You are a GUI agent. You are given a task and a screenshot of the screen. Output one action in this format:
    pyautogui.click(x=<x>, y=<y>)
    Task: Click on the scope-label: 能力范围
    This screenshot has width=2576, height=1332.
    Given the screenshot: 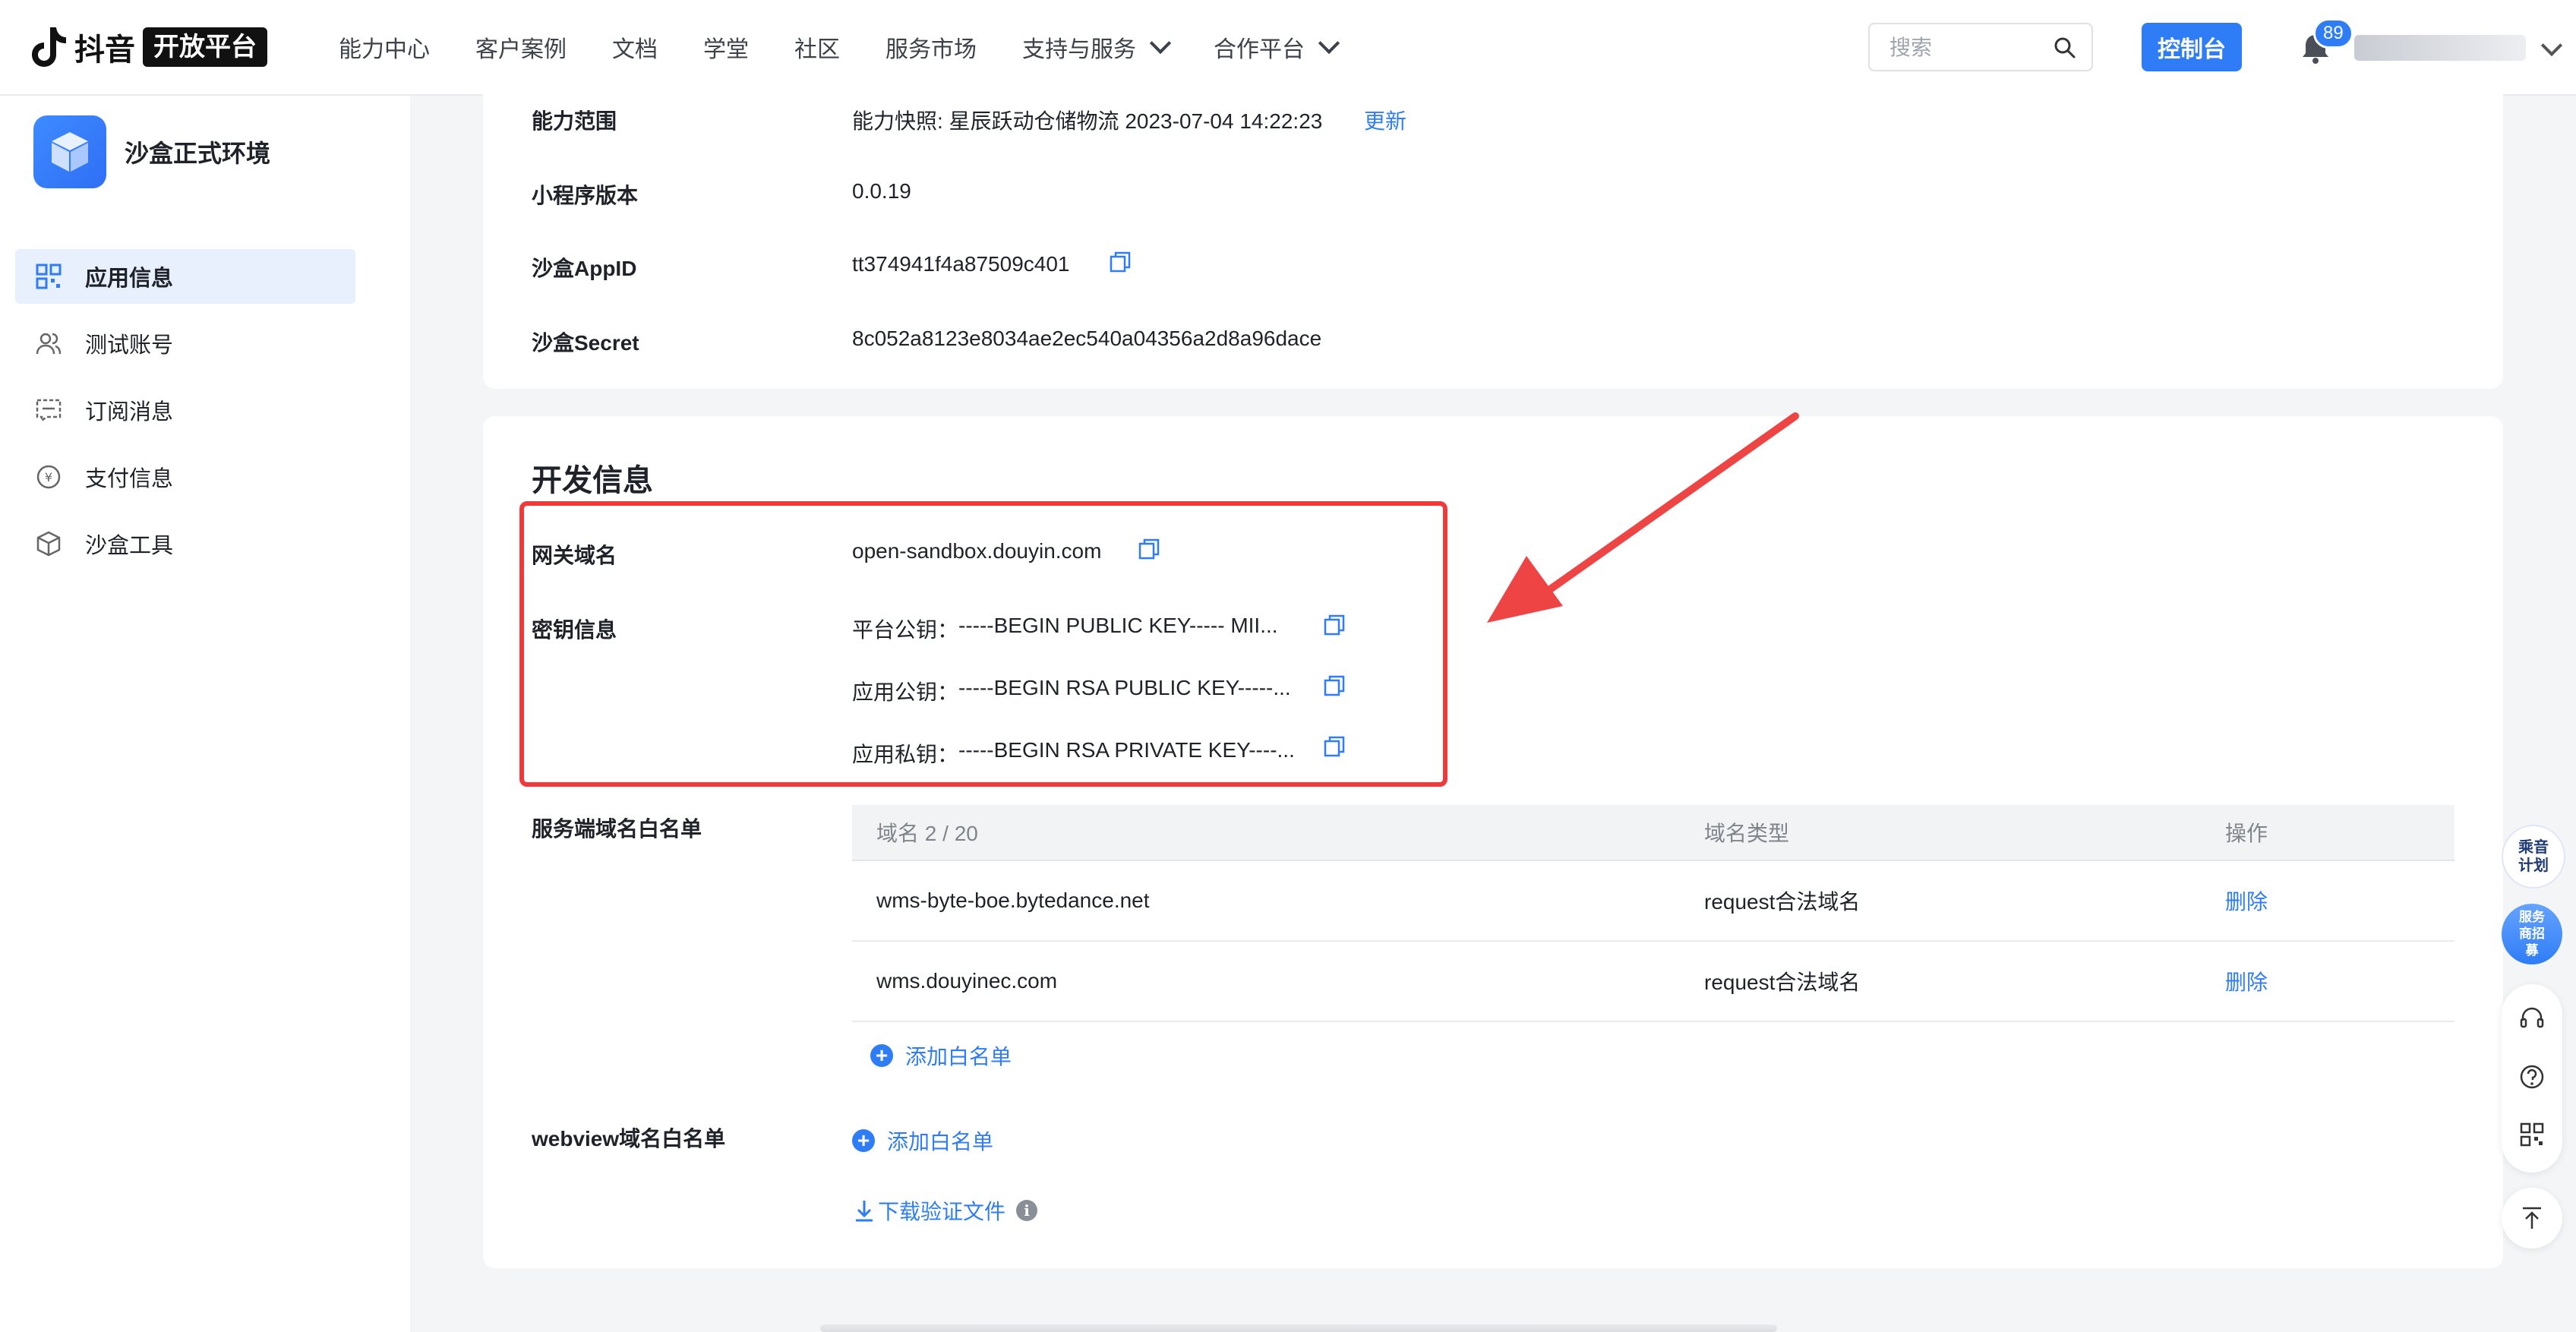 What is the action you would take?
    pyautogui.click(x=574, y=121)
    